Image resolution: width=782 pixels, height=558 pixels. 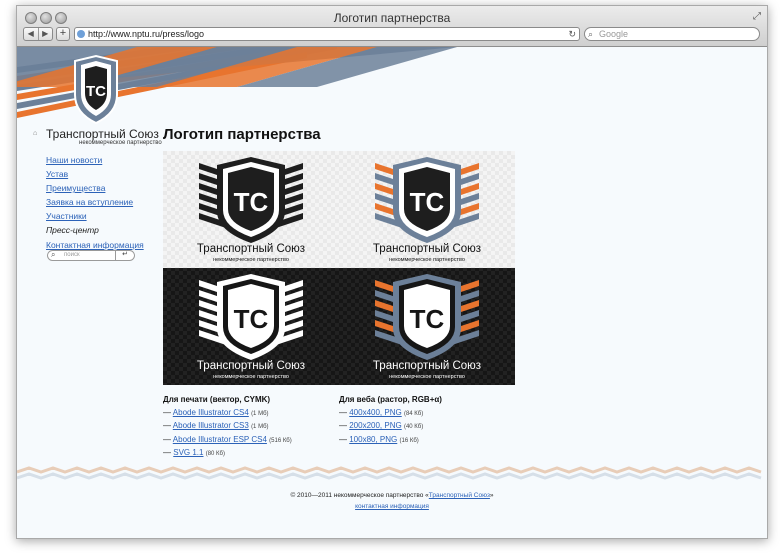 What do you see at coordinates (146, 34) in the screenshot?
I see `url-text: http://www.nptu.ru/press/logo` at bounding box center [146, 34].